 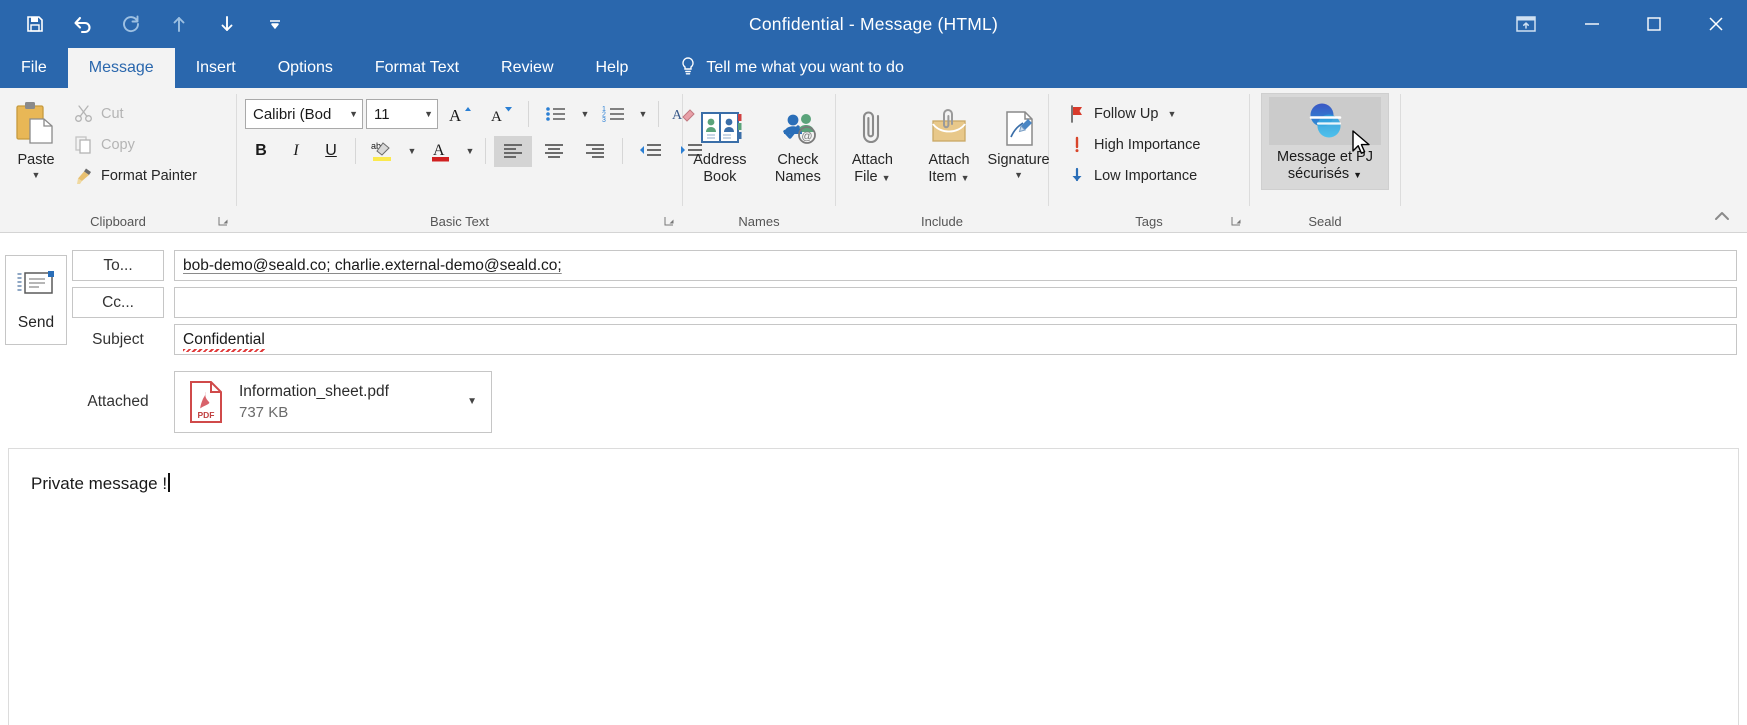 What do you see at coordinates (1325, 174) in the screenshot?
I see `seald-button-label-line2: sécurisés ▼` at bounding box center [1325, 174].